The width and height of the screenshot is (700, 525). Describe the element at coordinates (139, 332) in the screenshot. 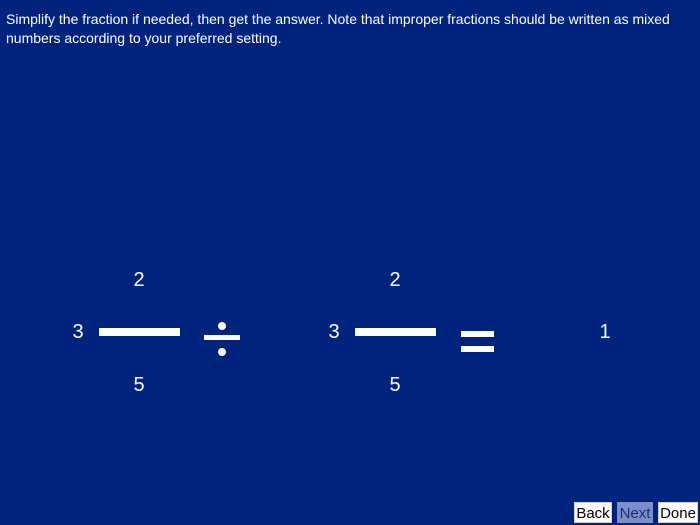

I see `first-fraction-bar` at that location.